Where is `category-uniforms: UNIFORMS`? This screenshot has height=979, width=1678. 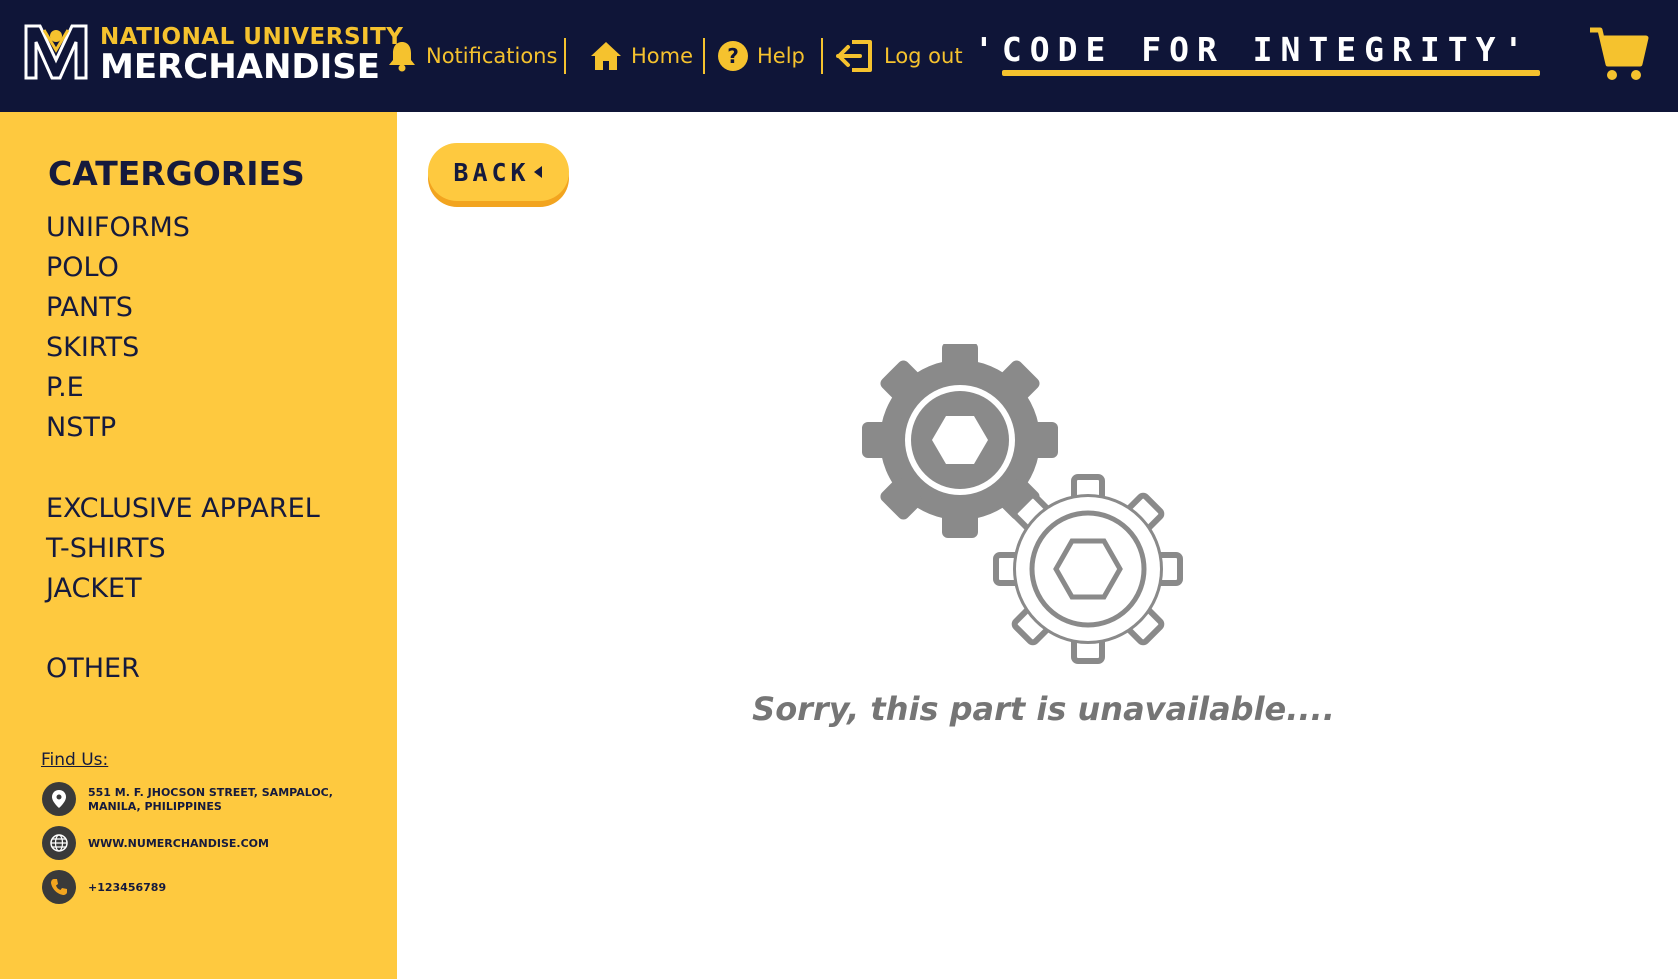 category-uniforms: UNIFORMS is located at coordinates (118, 227).